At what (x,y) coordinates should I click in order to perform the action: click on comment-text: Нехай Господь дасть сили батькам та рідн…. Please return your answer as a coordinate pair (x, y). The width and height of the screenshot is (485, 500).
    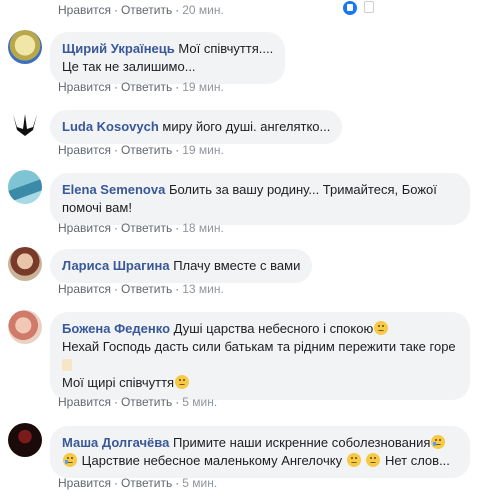
    Looking at the image, I should click on (259, 346).